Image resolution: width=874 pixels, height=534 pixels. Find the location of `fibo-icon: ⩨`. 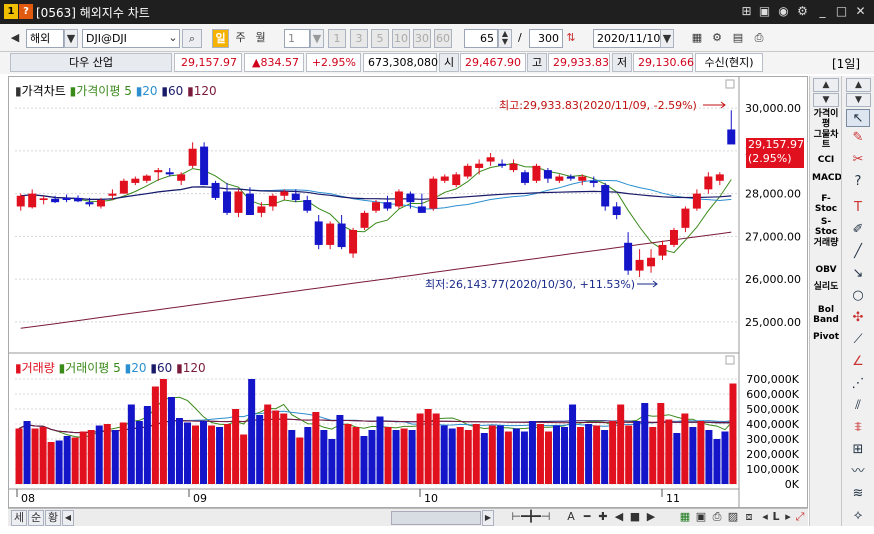

fibo-icon: ⩨ is located at coordinates (858, 428).